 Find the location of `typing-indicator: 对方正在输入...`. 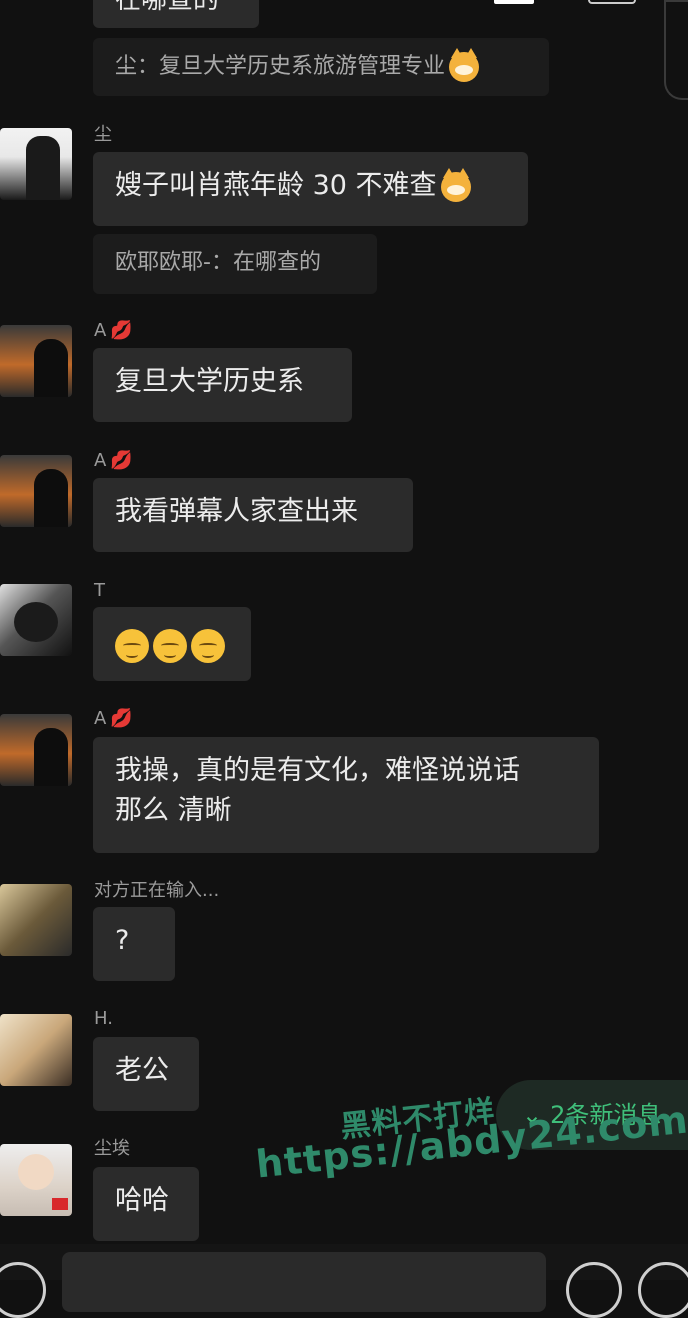

typing-indicator: 对方正在输入... is located at coordinates (157, 890).